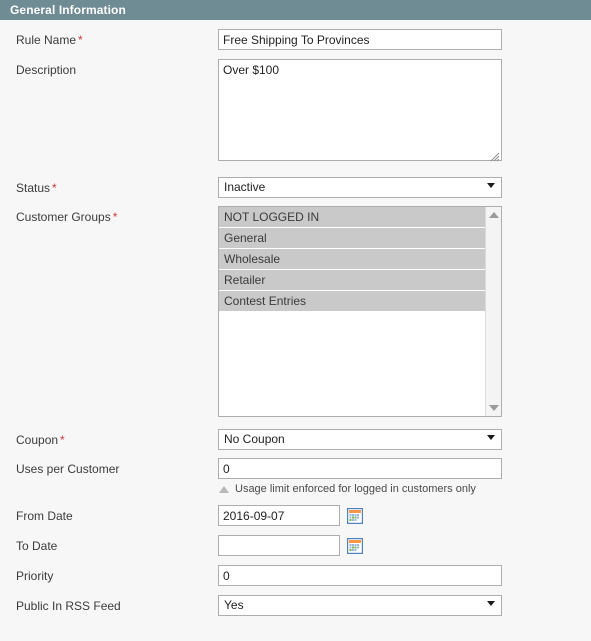 The width and height of the screenshot is (591, 641). I want to click on section-header-general-information: General Information, so click(295, 10).